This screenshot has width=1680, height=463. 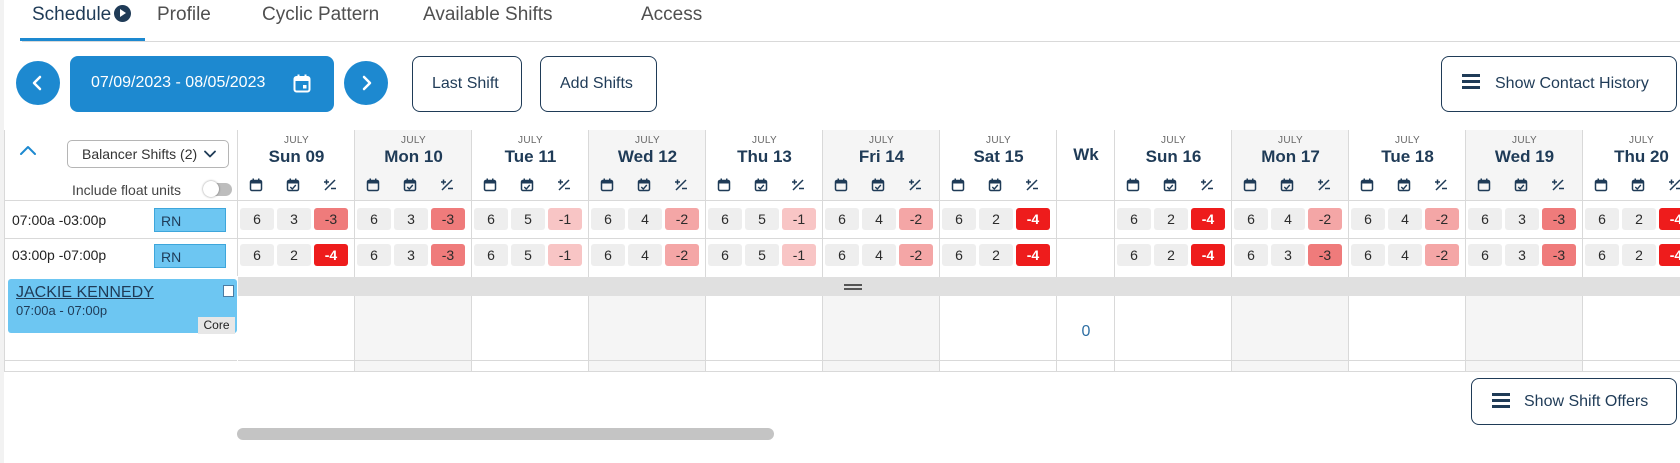 I want to click on tab-available-shifts: Available Shifts, so click(x=488, y=15).